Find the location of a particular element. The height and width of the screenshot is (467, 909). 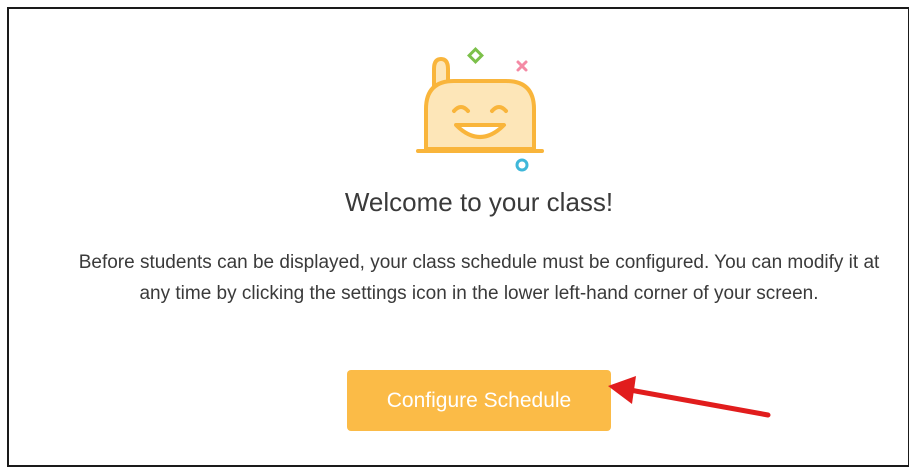

welcome-title: Welcome to your class! is located at coordinates (479, 202).